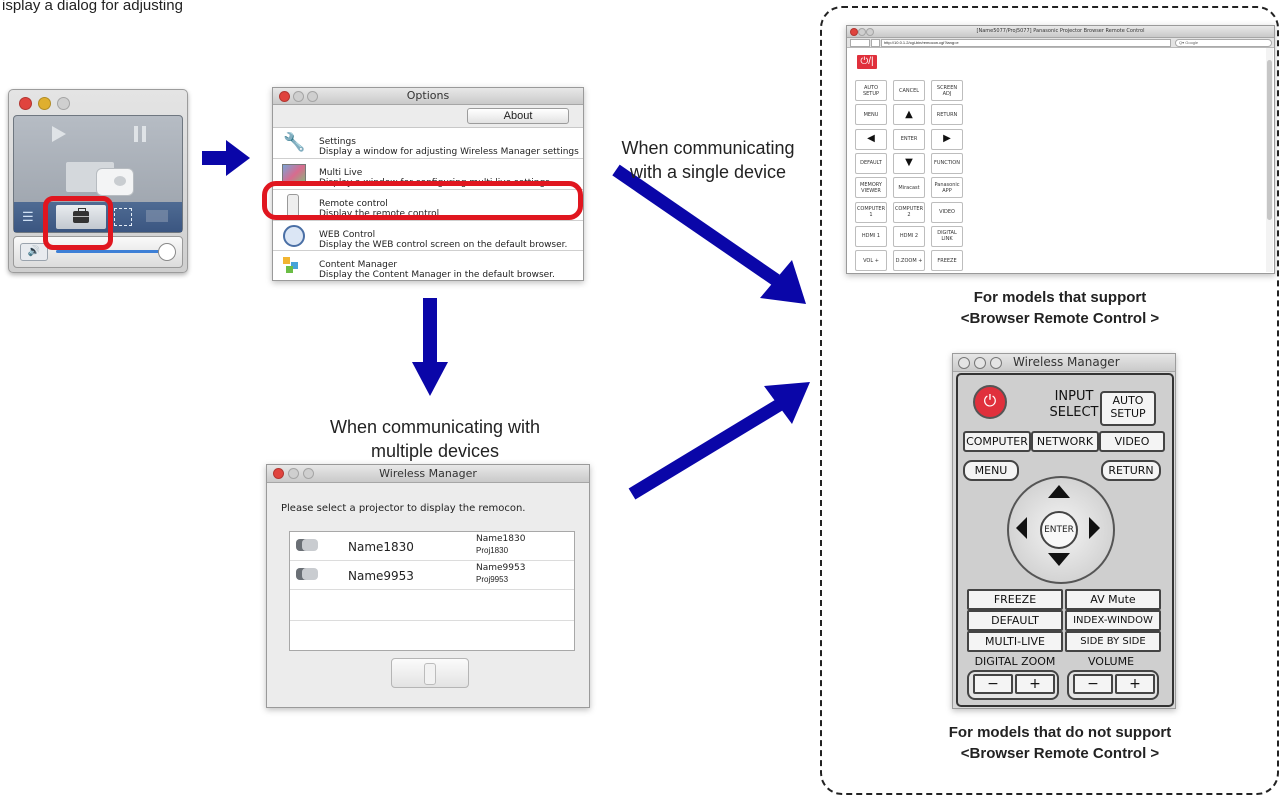 Image resolution: width=1280 pixels, height=795 pixels. What do you see at coordinates (432, 546) in the screenshot?
I see `projector-row: Name1830 Name1830 Proj1830` at bounding box center [432, 546].